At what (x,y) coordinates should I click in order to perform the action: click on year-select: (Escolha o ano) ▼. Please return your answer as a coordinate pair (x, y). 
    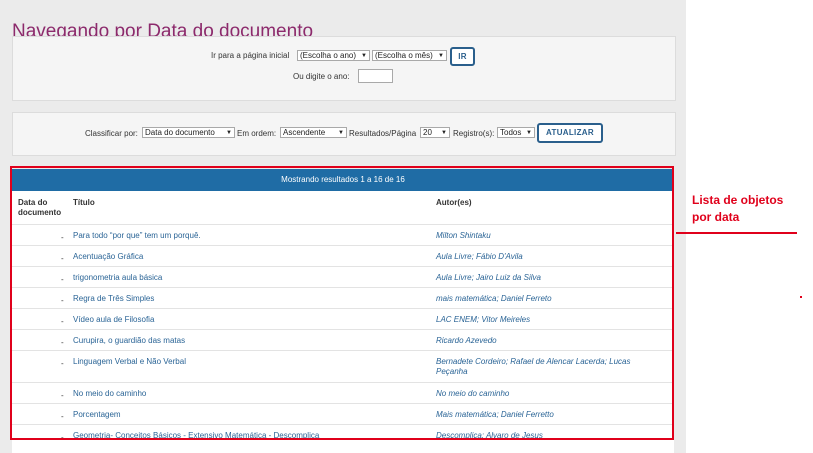
    Looking at the image, I should click on (333, 55).